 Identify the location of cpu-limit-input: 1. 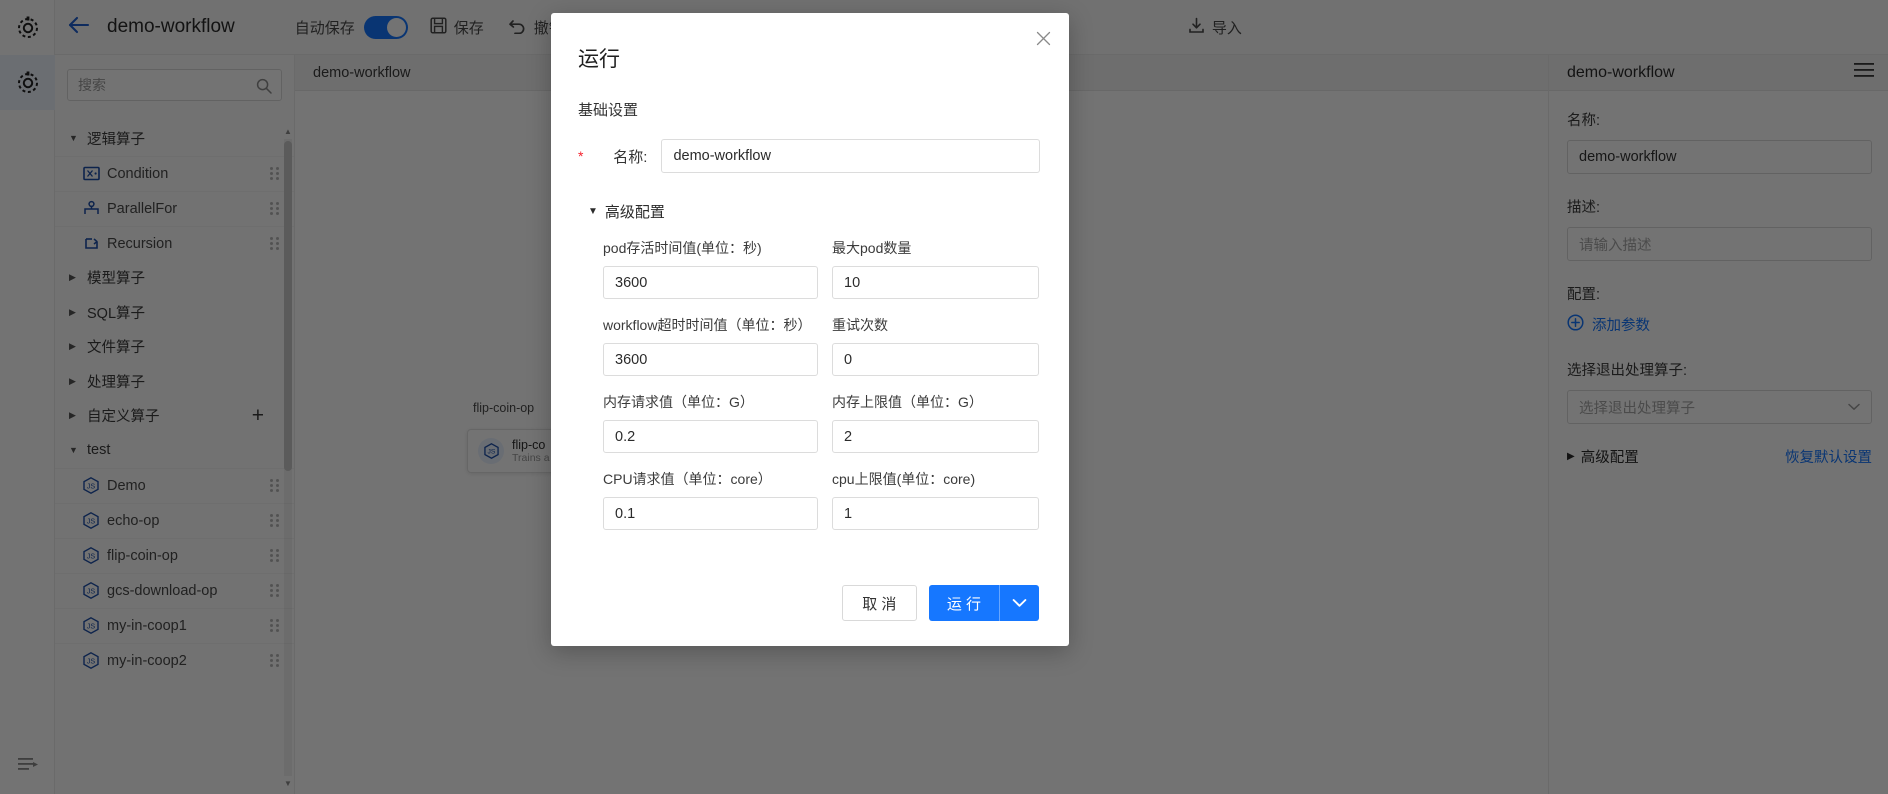
(935, 513).